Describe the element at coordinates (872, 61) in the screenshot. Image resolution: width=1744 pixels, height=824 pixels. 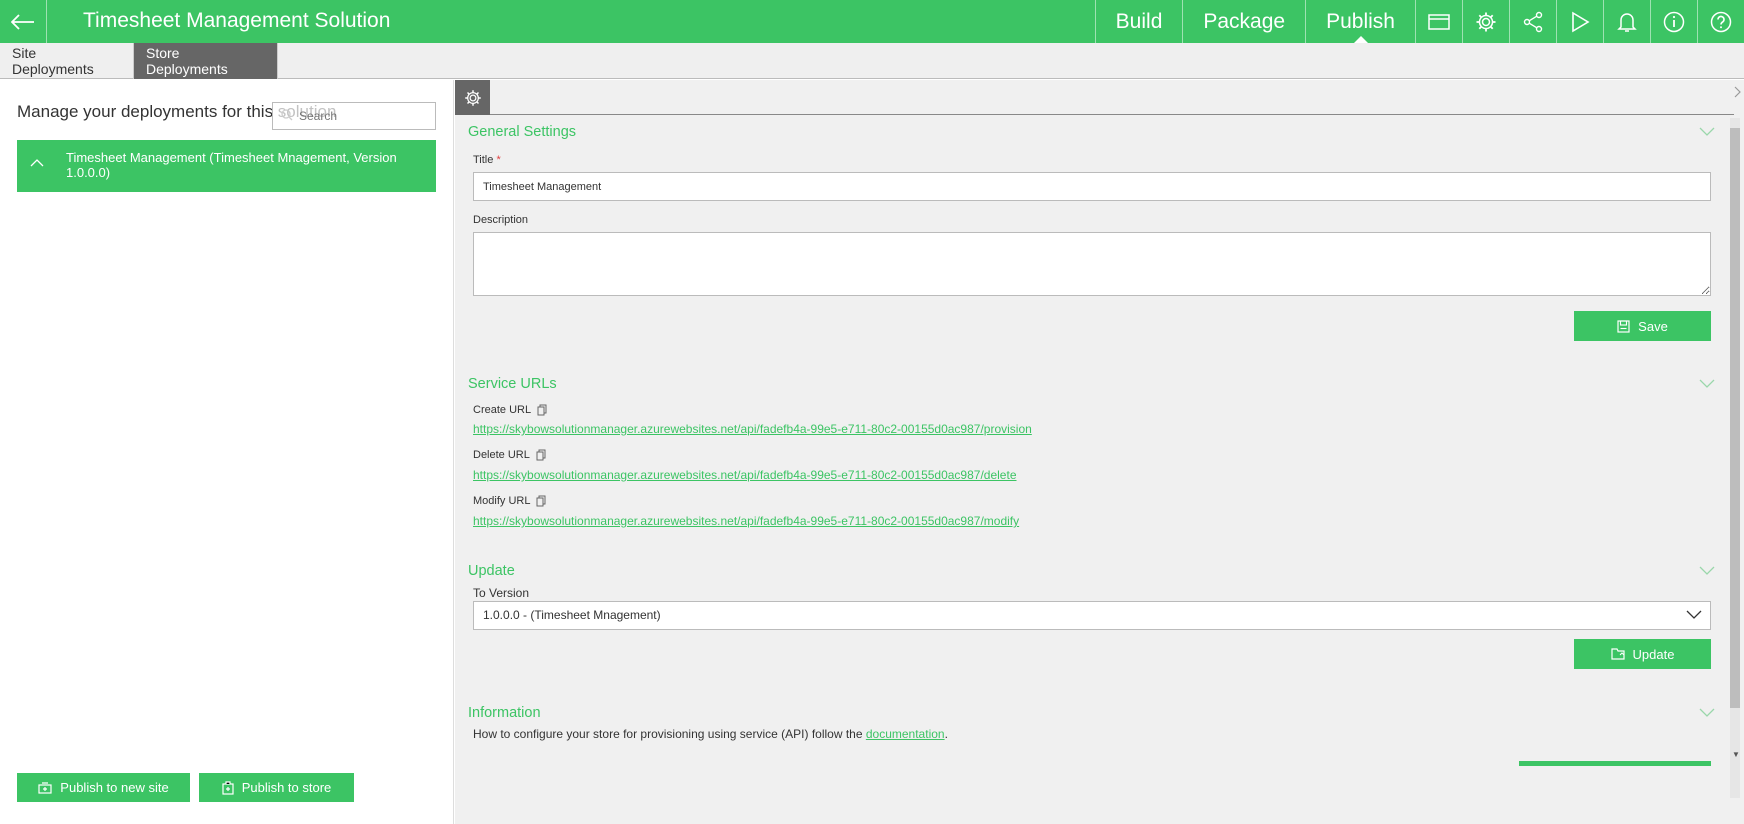
I see `deployment-tabs: Site Deployments Store Deployments` at that location.